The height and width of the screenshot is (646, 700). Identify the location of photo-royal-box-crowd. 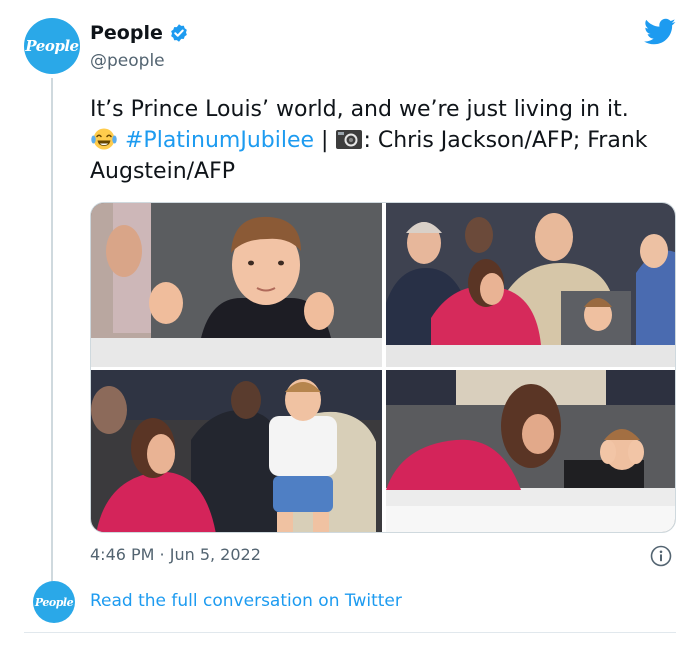
(530, 285).